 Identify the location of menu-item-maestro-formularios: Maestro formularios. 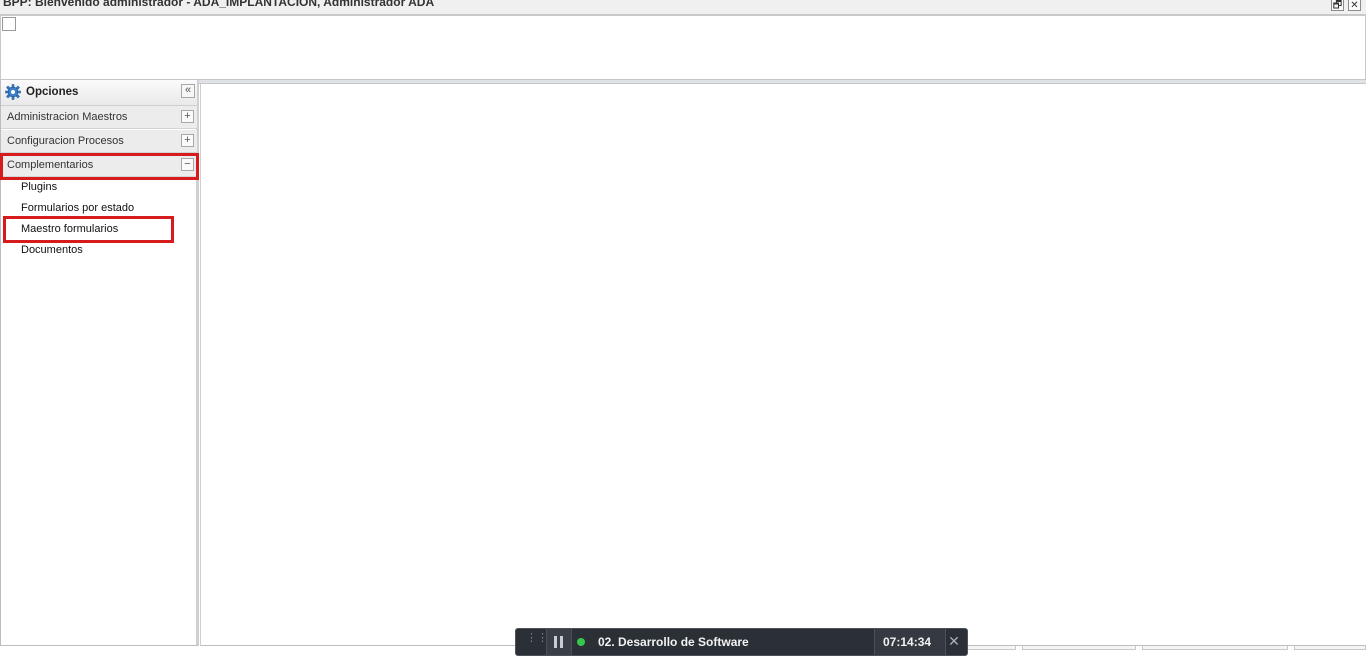
(69, 229).